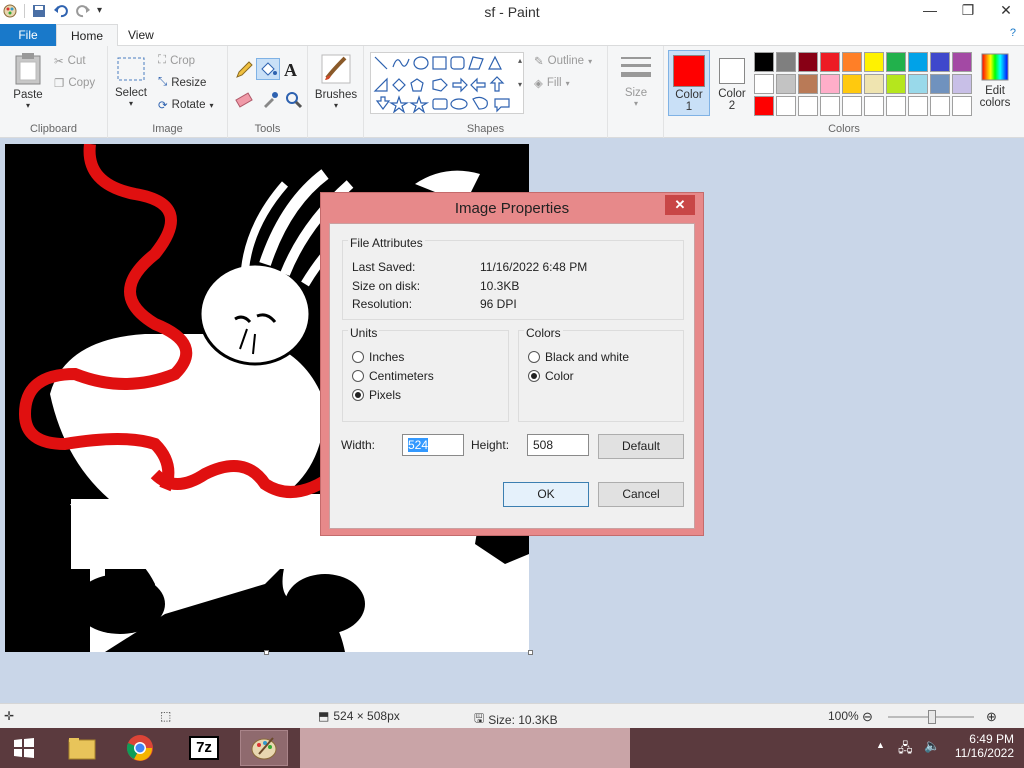  Describe the element at coordinates (732, 94) in the screenshot. I see `color2-label: Color` at that location.